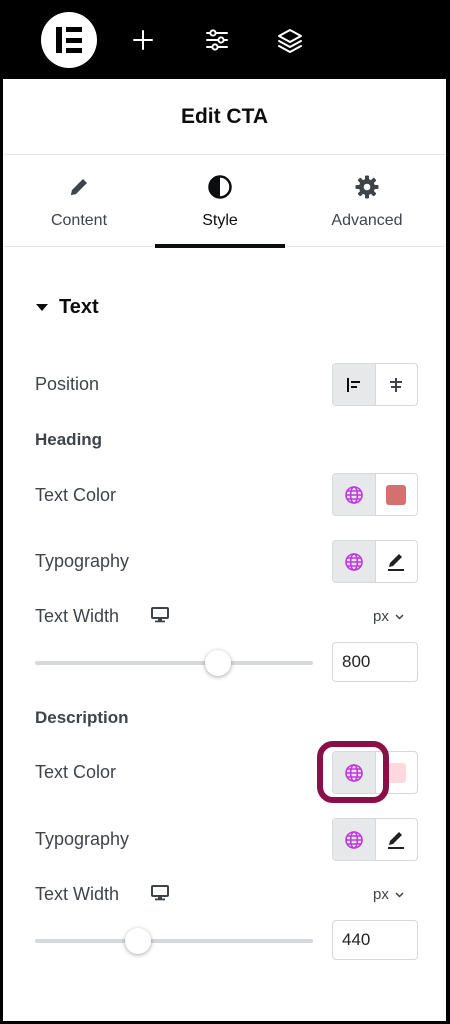 The image size is (450, 1024). I want to click on heading-text-width-label: Text Width, so click(77, 616).